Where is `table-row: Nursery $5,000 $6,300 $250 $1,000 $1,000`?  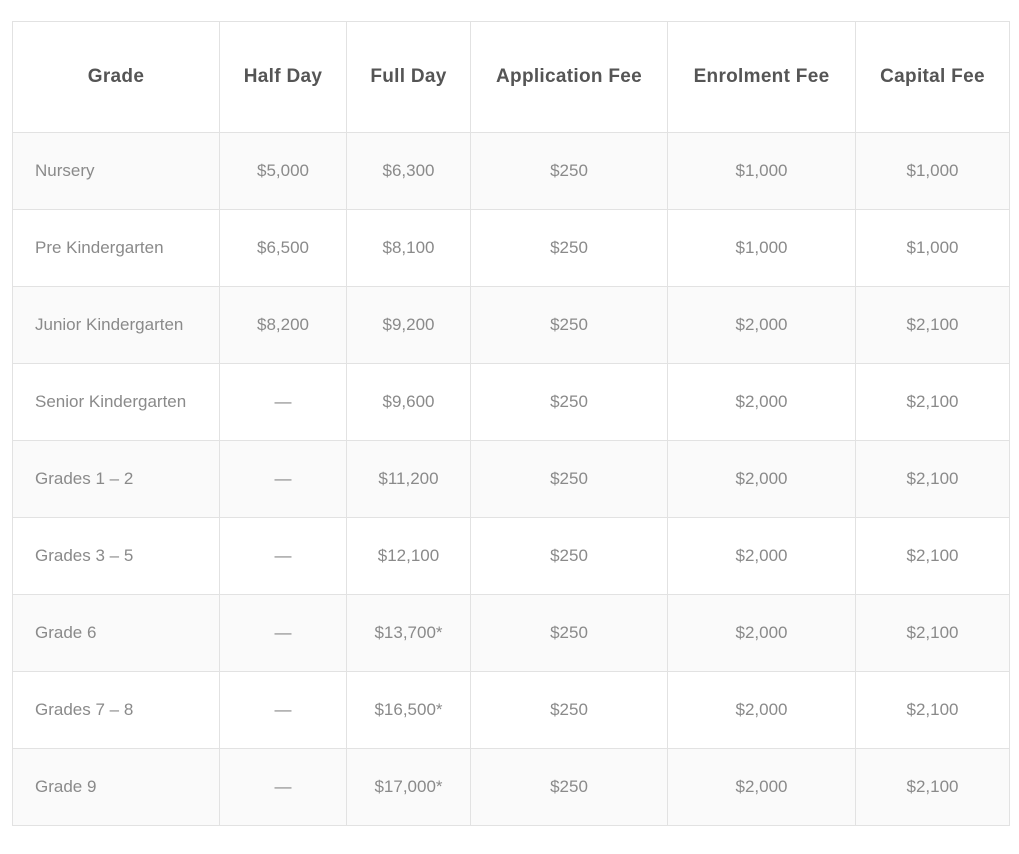 table-row: Nursery $5,000 $6,300 $250 $1,000 $1,000 is located at coordinates (511, 171).